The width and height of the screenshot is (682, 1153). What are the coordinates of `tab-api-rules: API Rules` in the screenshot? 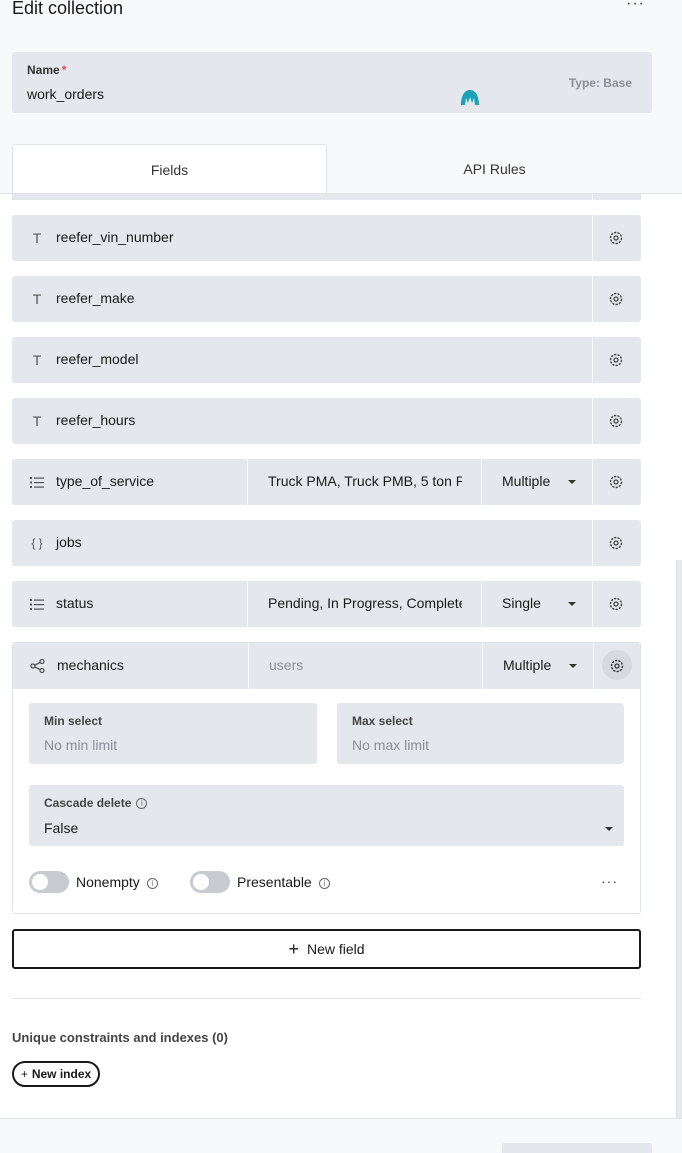 It's located at (494, 169).